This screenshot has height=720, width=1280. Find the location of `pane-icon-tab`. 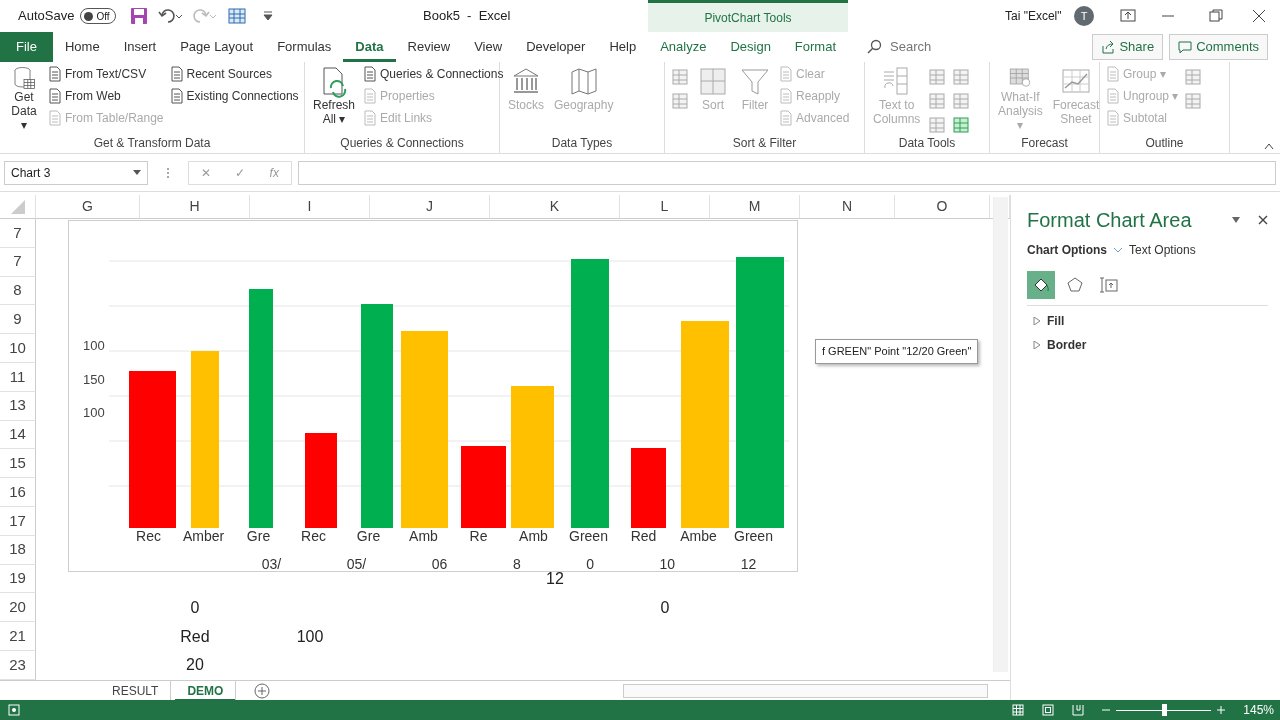

pane-icon-tab is located at coordinates (1041, 285).